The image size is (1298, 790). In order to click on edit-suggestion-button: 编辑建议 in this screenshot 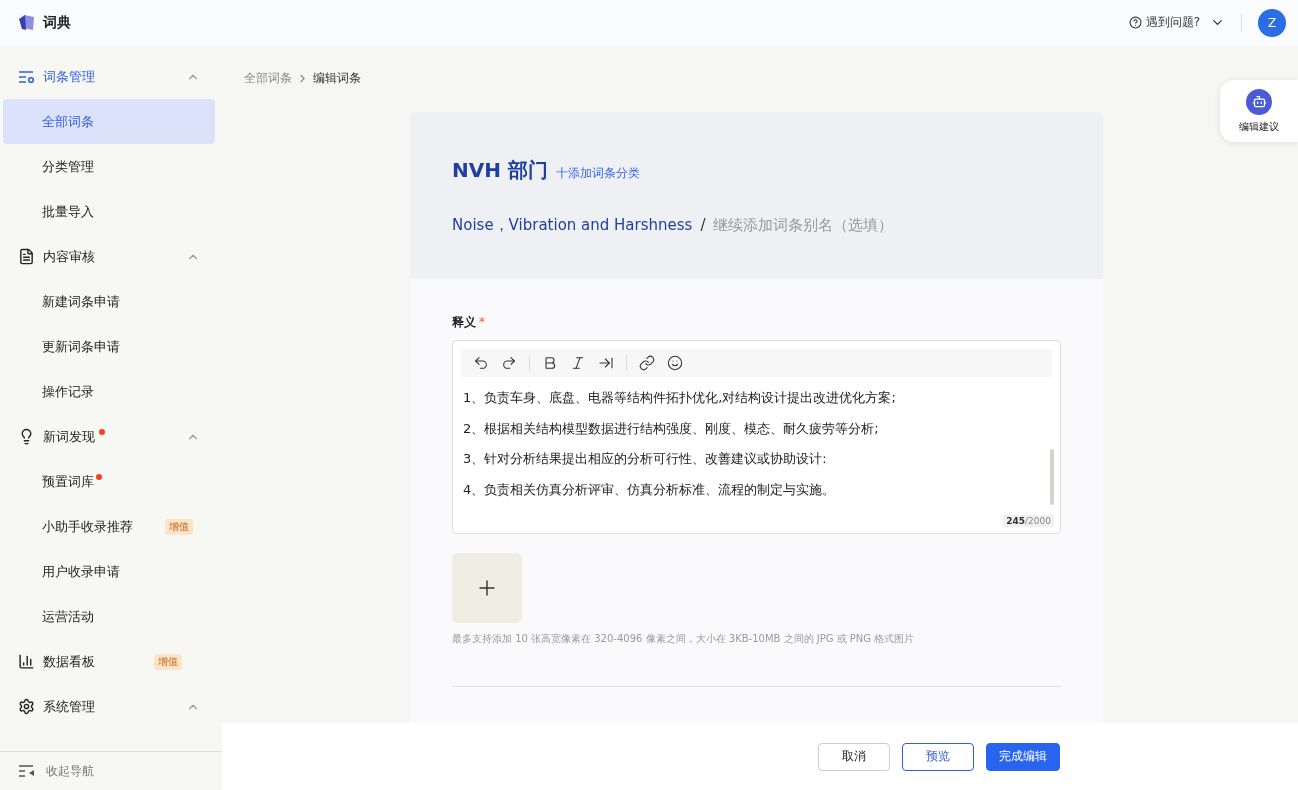, I will do `click(1259, 111)`.